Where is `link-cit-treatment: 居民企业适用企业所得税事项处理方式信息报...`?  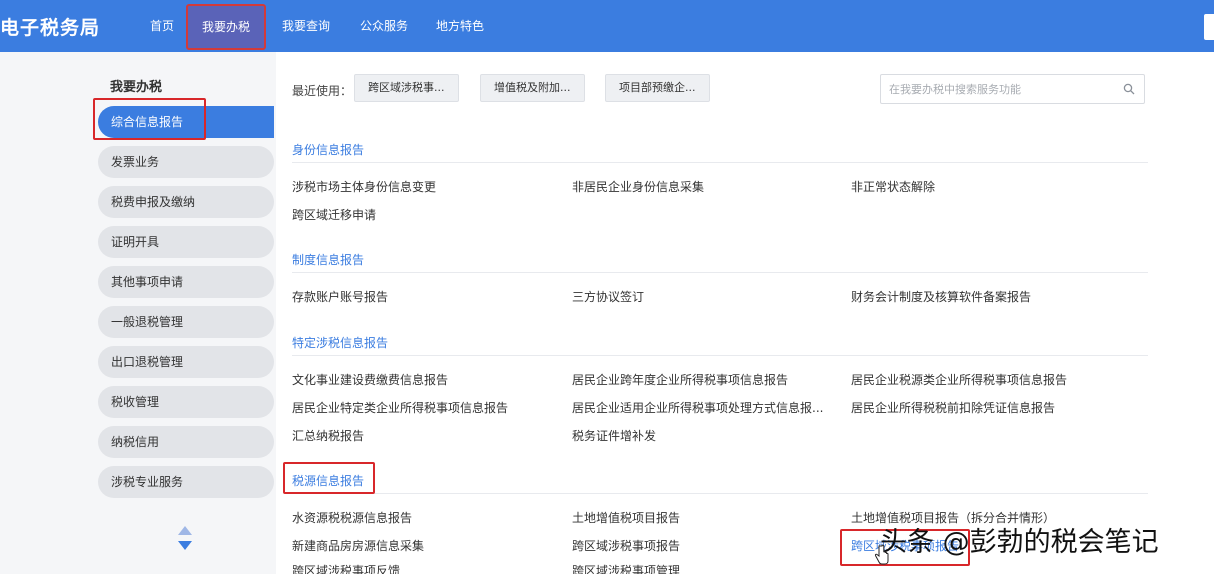
link-cit-treatment: 居民企业适用企业所得税事项处理方式信息报... is located at coordinates (697, 407).